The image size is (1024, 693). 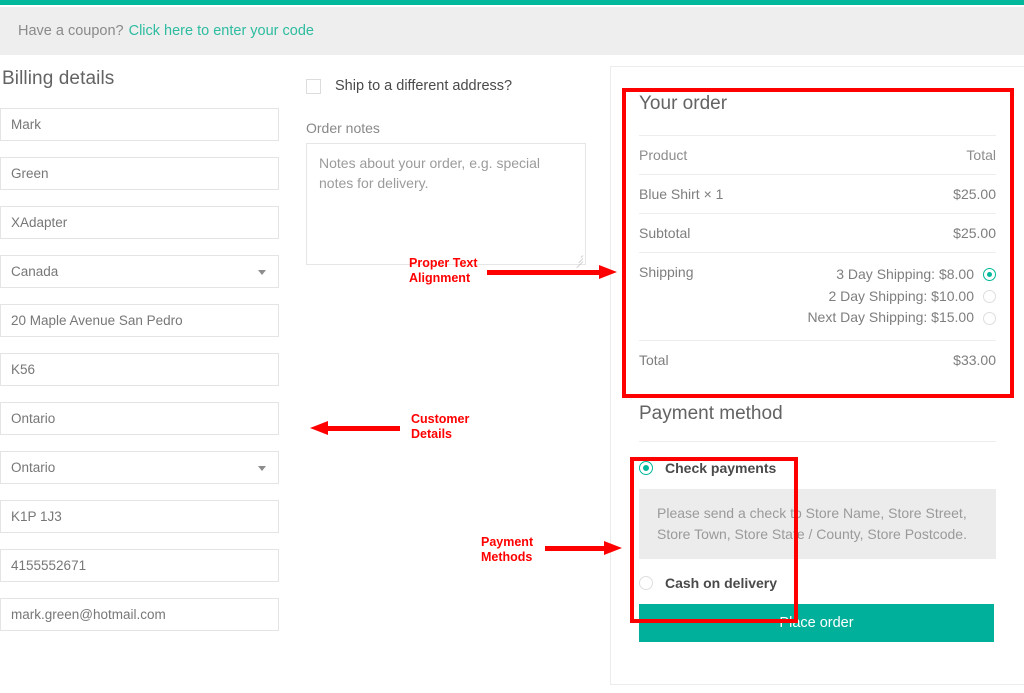 What do you see at coordinates (817, 468) in the screenshot?
I see `payment-method-check-payments: Check payments` at bounding box center [817, 468].